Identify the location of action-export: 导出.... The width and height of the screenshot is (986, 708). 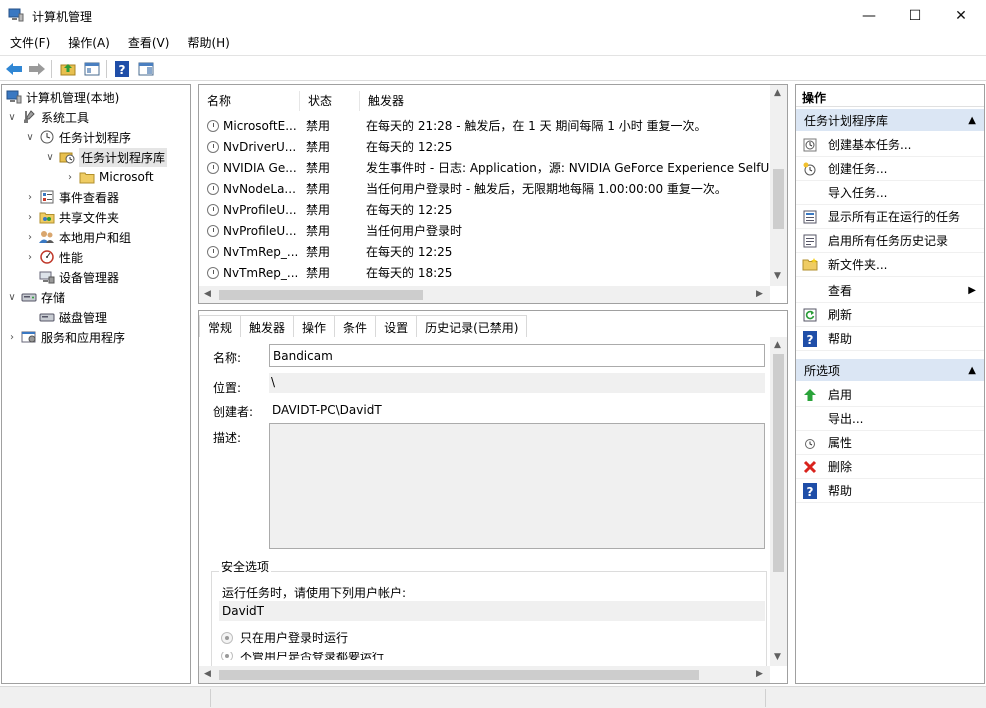
(890, 419).